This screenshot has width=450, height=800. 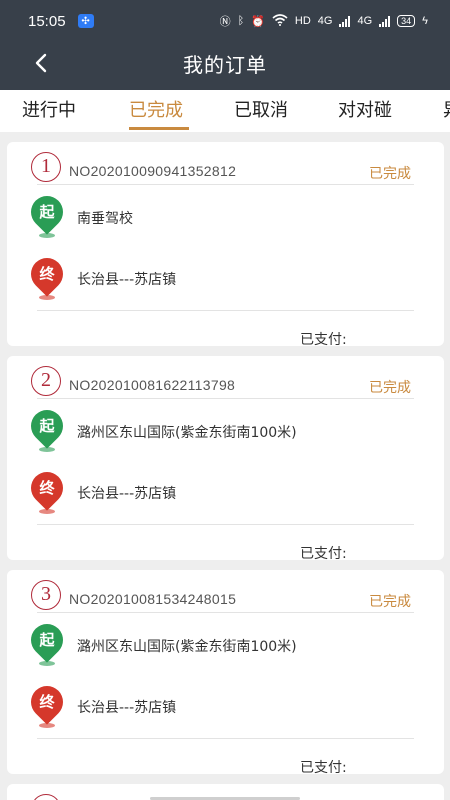 What do you see at coordinates (46, 381) in the screenshot?
I see `order-index-badge: 2` at bounding box center [46, 381].